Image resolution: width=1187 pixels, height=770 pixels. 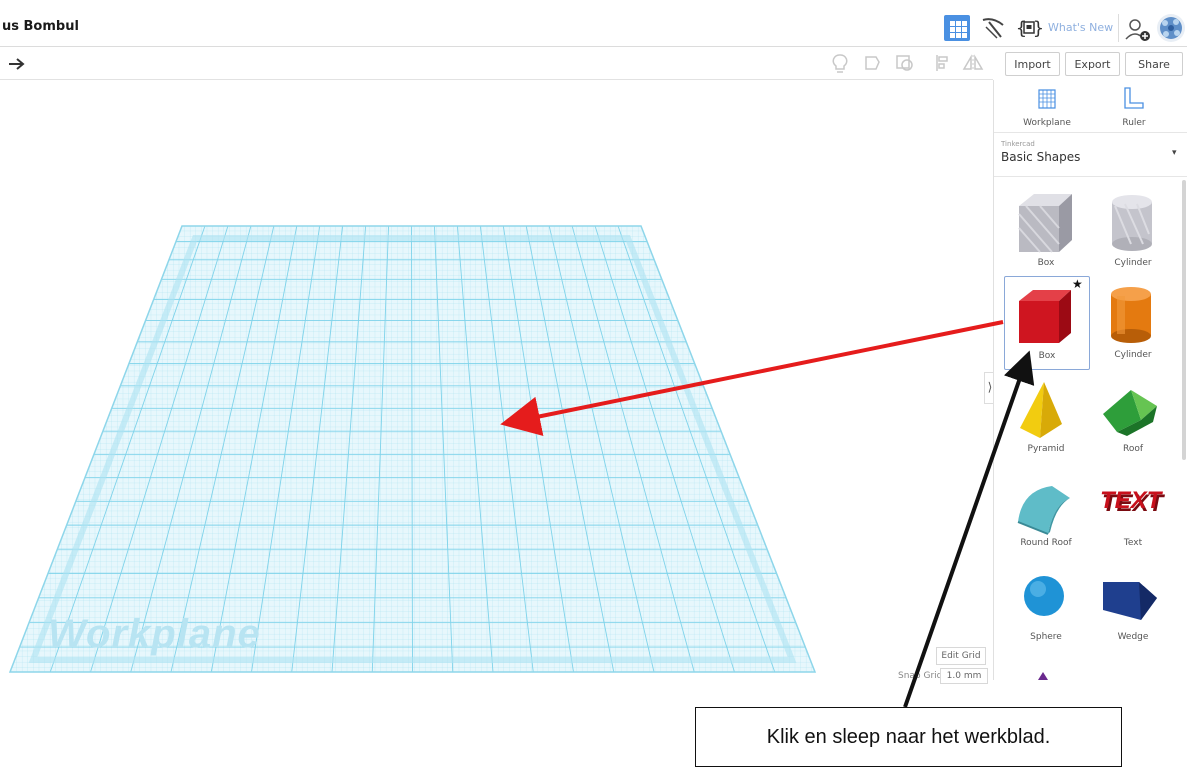 I want to click on workplane-watermark: Workplane, so click(x=154, y=634).